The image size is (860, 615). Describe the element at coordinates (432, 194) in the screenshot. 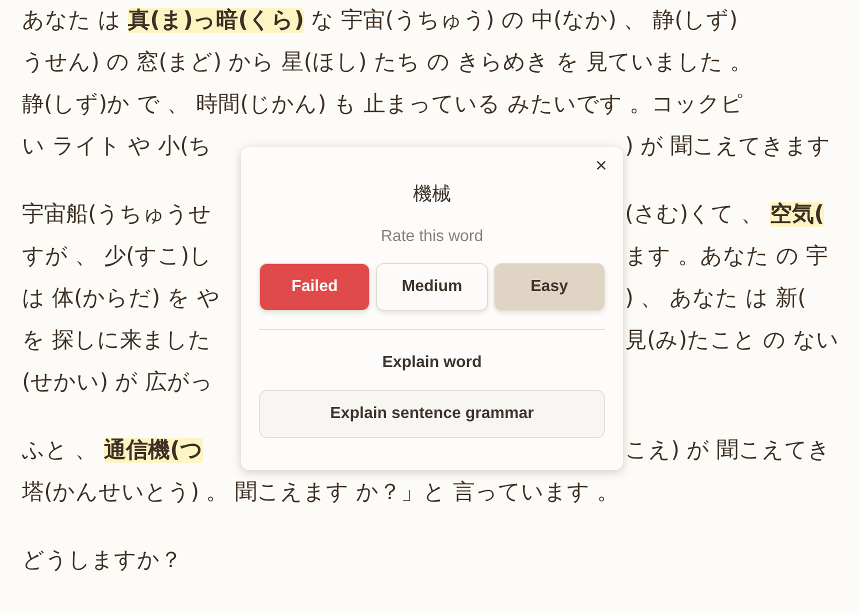

I see `popup-word: 機械` at that location.